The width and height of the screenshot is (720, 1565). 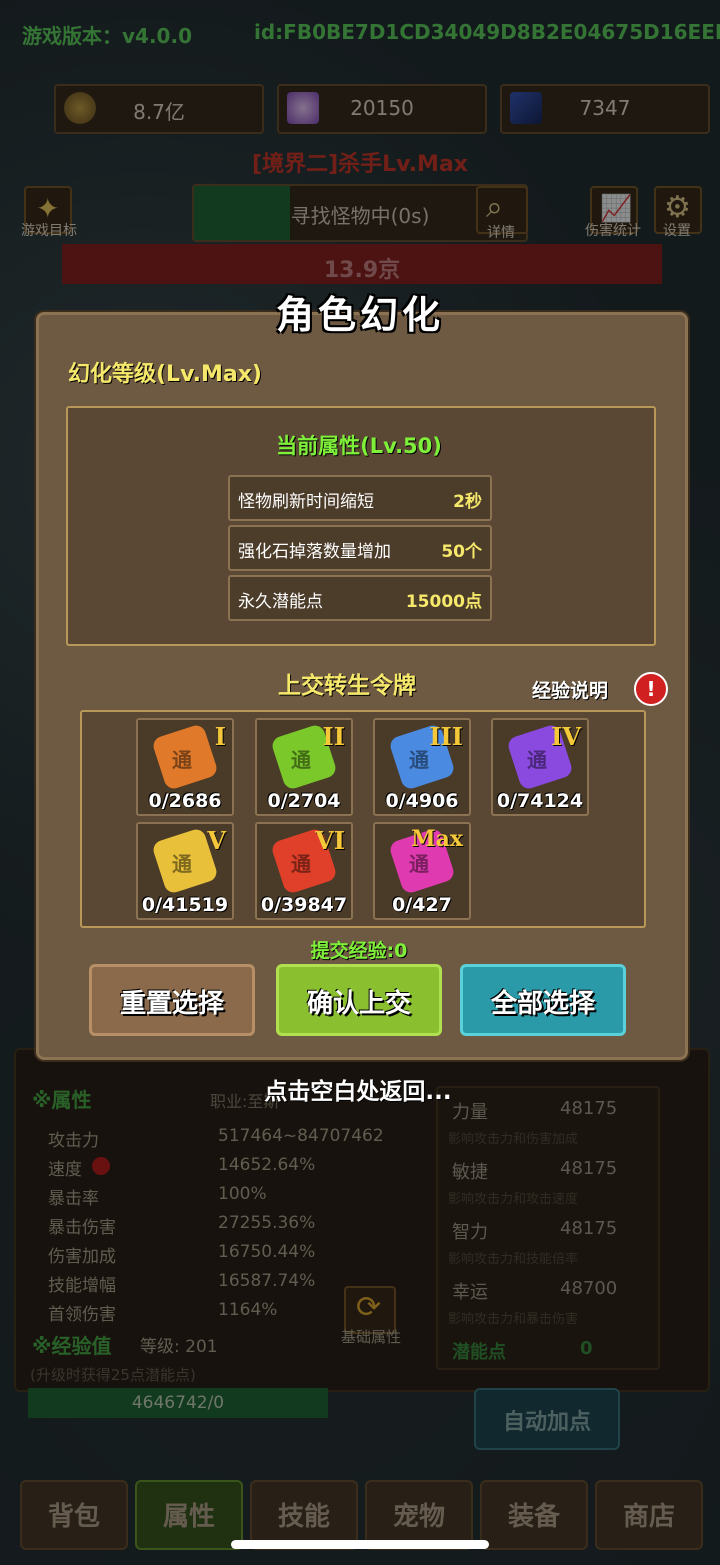 What do you see at coordinates (360, 1544) in the screenshot?
I see `home-indicator` at bounding box center [360, 1544].